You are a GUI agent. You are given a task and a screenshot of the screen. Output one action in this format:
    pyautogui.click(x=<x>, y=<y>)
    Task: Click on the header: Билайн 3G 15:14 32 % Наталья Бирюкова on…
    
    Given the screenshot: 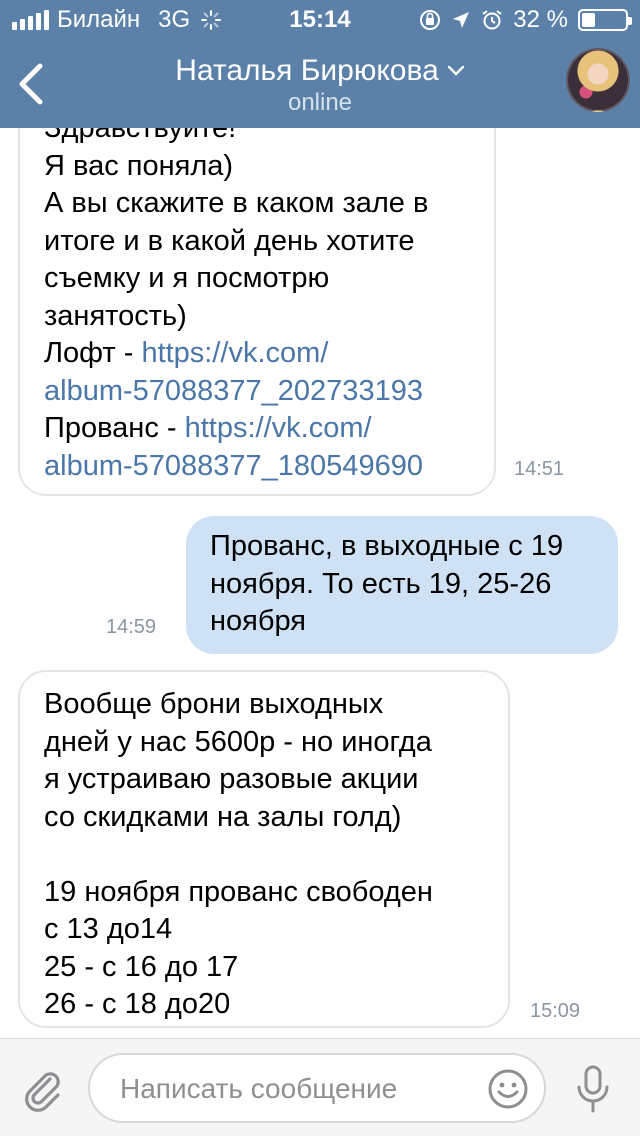 What is the action you would take?
    pyautogui.click(x=320, y=64)
    